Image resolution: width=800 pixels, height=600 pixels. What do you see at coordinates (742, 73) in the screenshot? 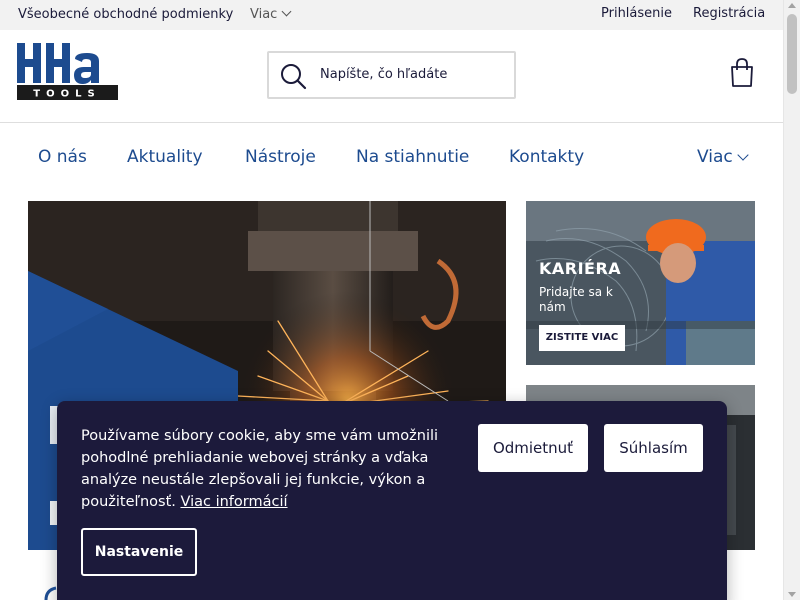
I see `shopping-bag-icon` at bounding box center [742, 73].